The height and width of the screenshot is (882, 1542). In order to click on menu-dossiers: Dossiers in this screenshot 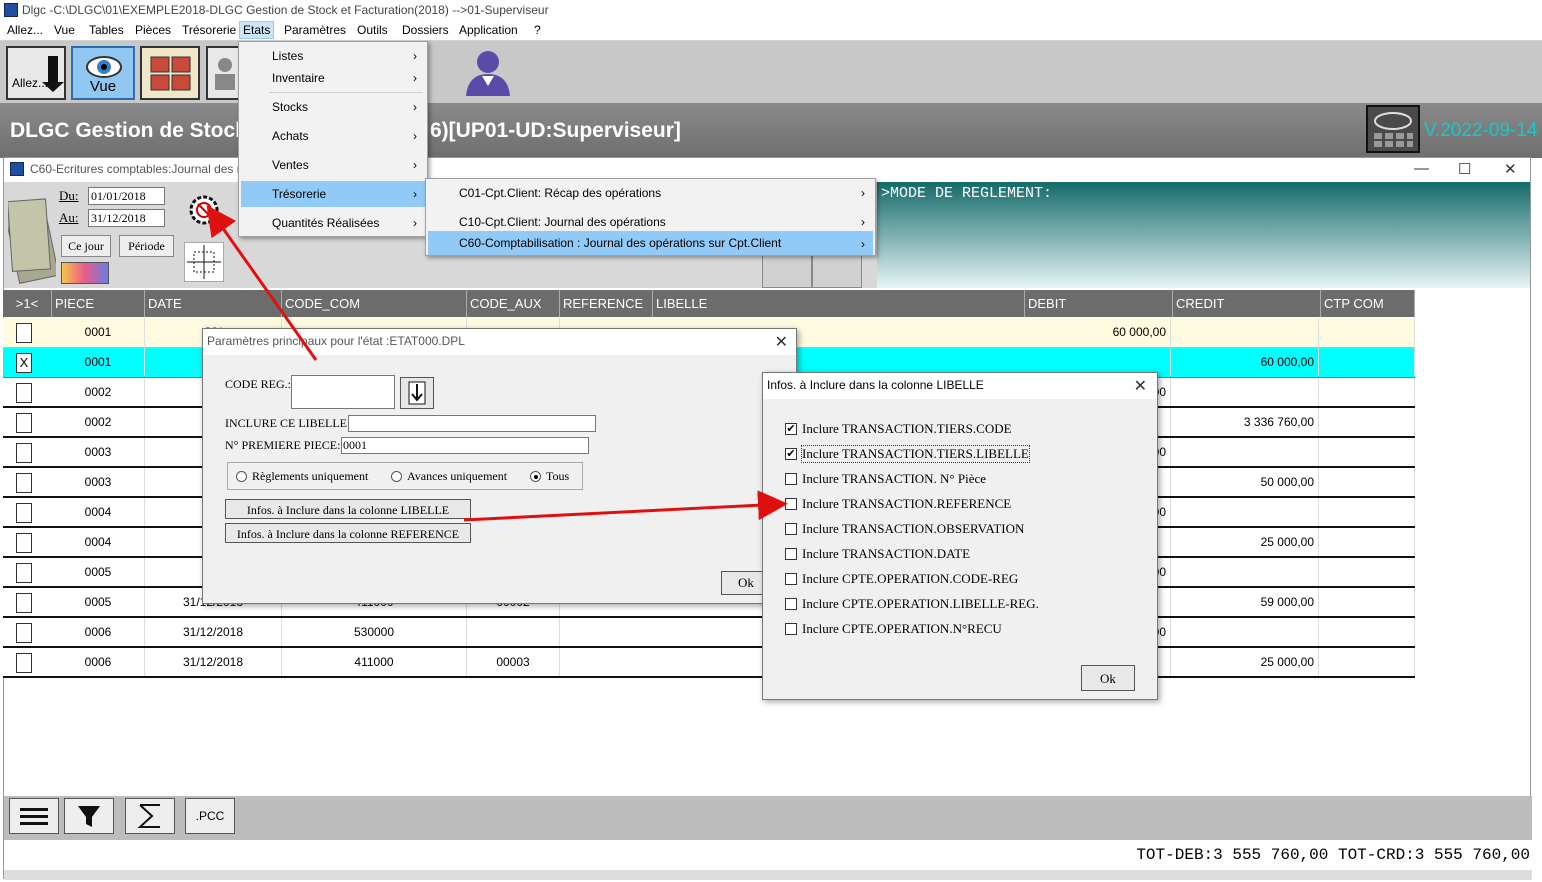, I will do `click(425, 30)`.